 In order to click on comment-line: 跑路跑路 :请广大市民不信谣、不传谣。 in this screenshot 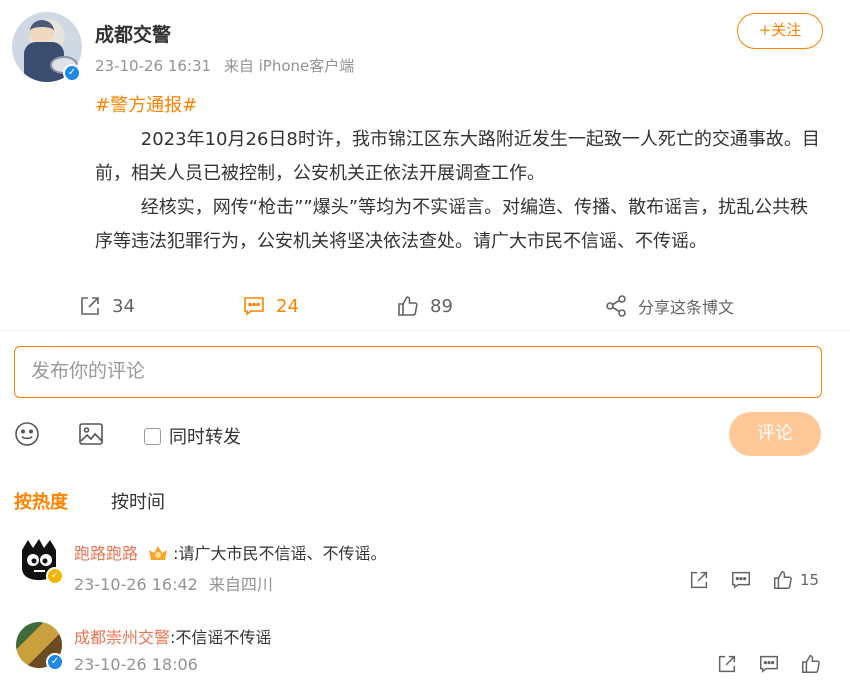, I will do `click(230, 552)`.